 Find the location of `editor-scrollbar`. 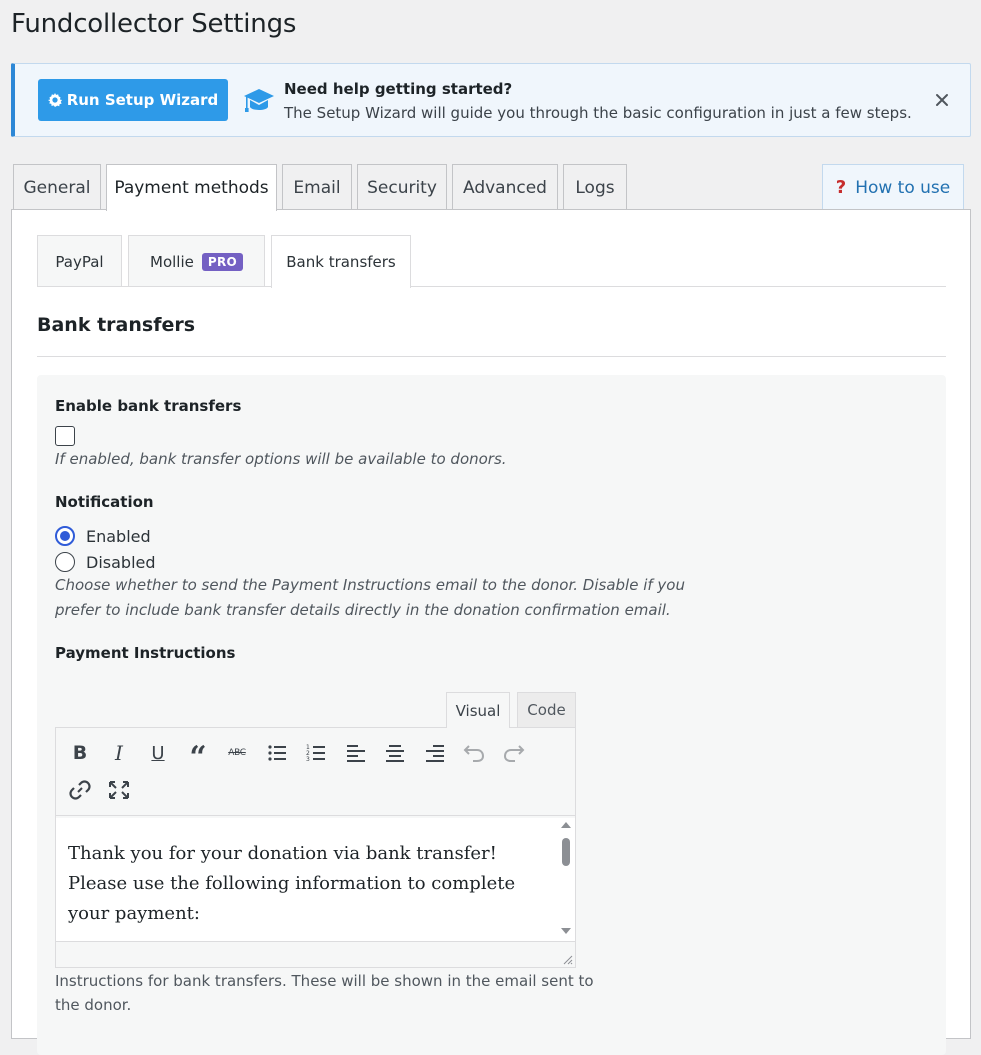

editor-scrollbar is located at coordinates (566, 880).